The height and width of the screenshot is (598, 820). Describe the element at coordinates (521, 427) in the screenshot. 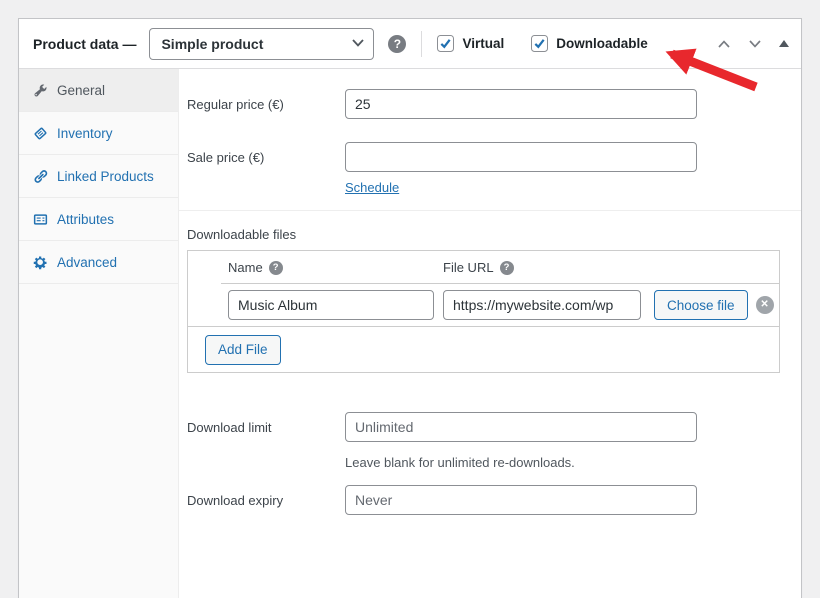

I see `download-limit-input` at that location.